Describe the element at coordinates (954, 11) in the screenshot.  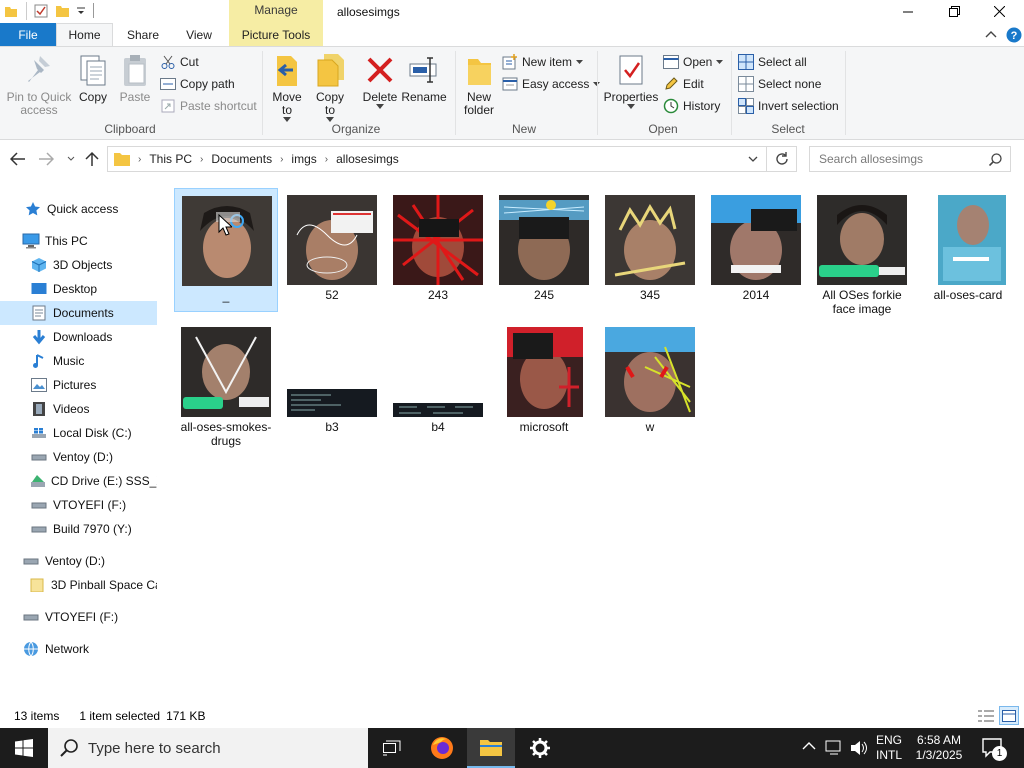
I see `maximize-button` at that location.